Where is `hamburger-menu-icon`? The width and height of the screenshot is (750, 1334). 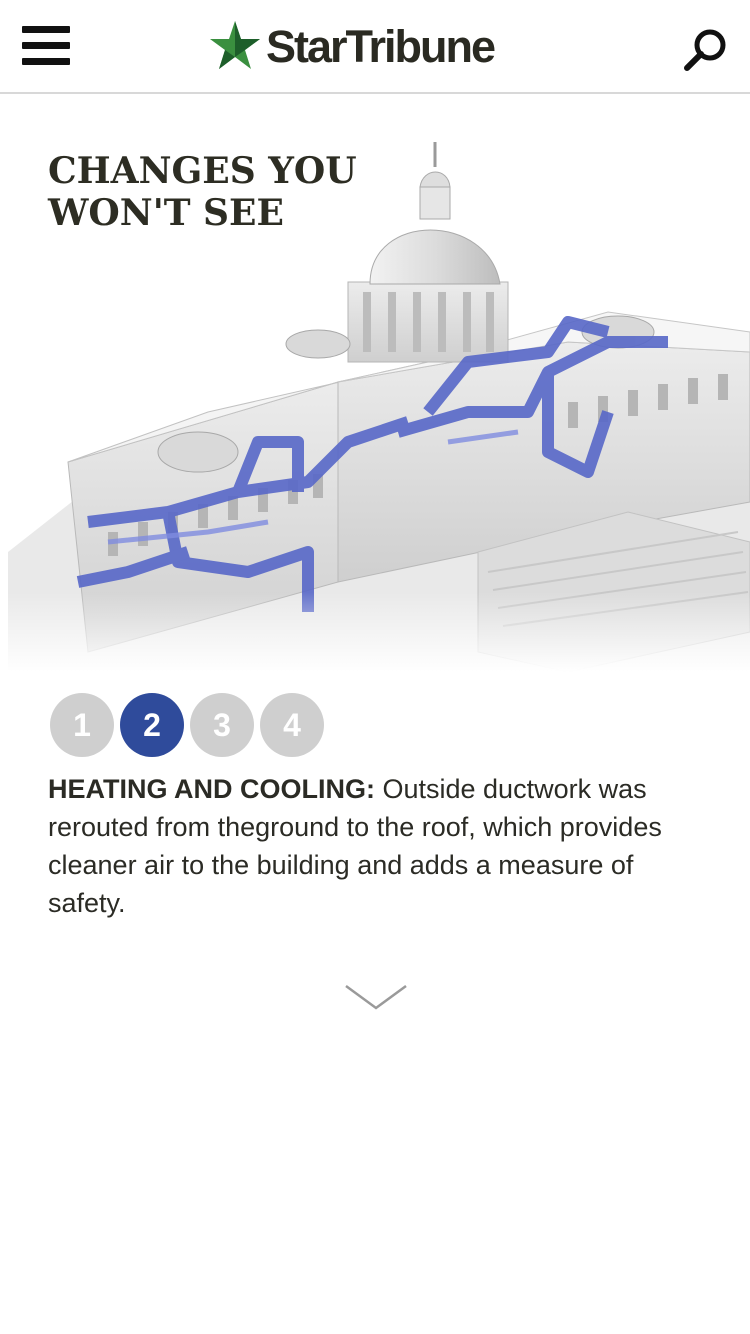
hamburger-menu-icon is located at coordinates (46, 46).